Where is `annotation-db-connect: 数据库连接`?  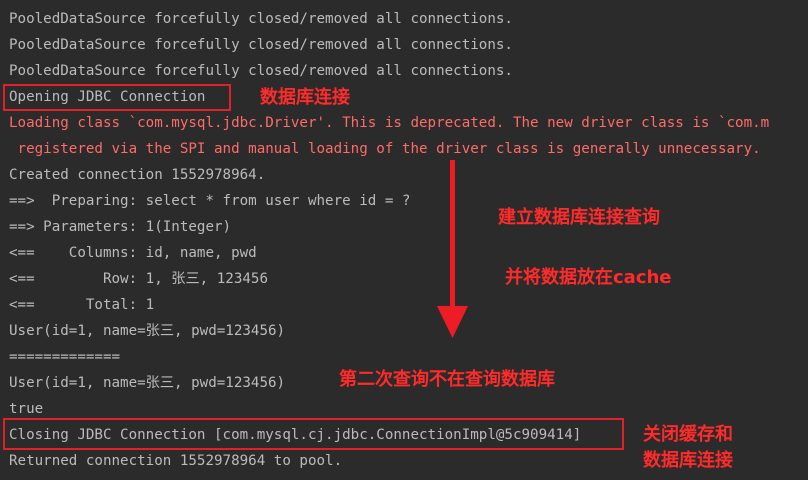 annotation-db-connect: 数据库连接 is located at coordinates (305, 97).